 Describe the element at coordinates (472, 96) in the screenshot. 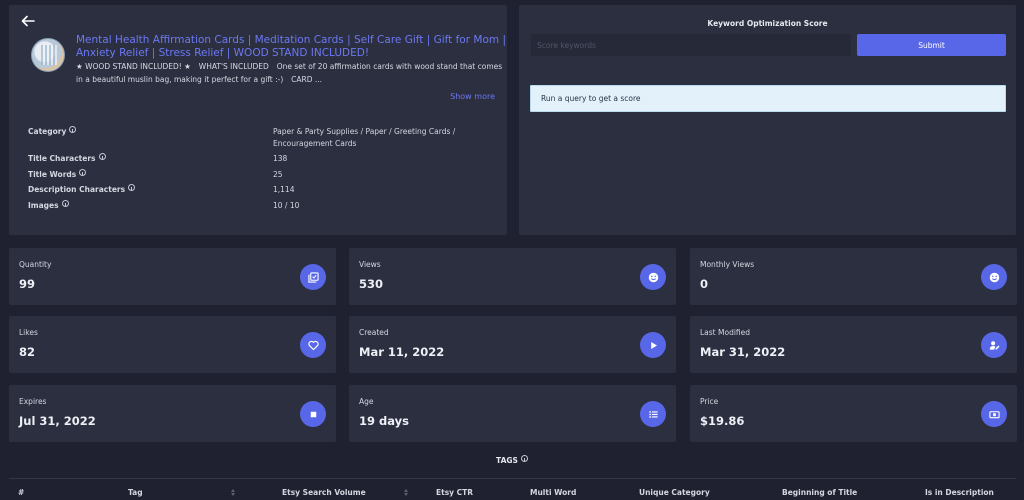

I see `show-more-link: Show more` at that location.